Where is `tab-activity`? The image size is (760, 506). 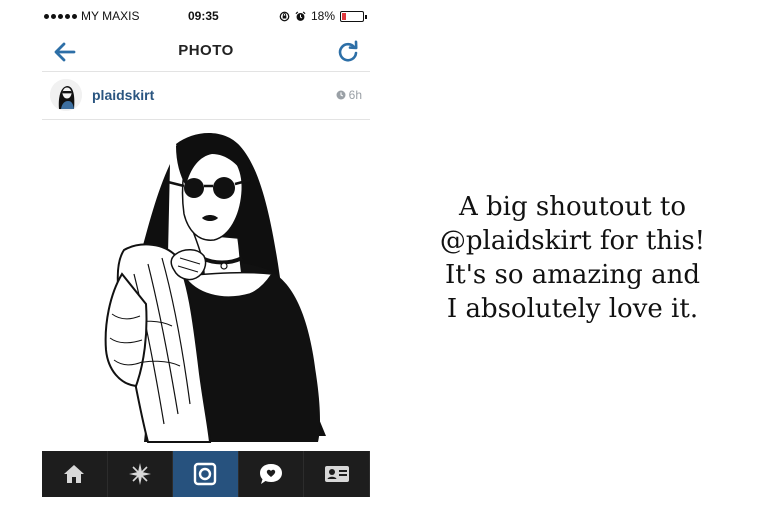
tab-activity is located at coordinates (272, 474).